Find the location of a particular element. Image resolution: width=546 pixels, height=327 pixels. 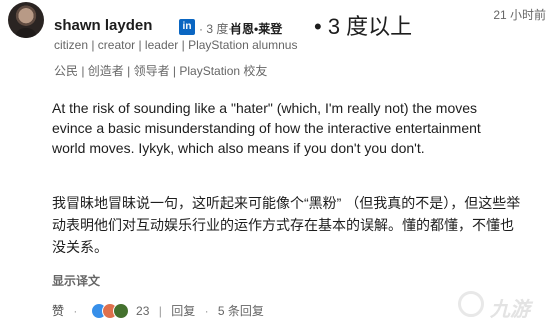

timestamp: 21 小时前 is located at coordinates (519, 15).